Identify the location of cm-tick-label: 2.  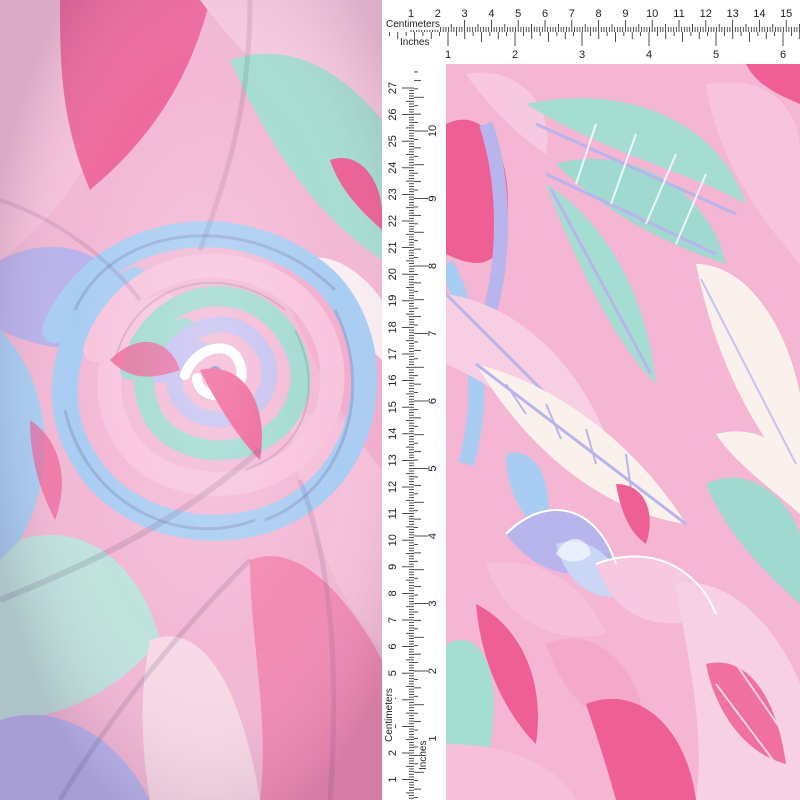
(393, 753).